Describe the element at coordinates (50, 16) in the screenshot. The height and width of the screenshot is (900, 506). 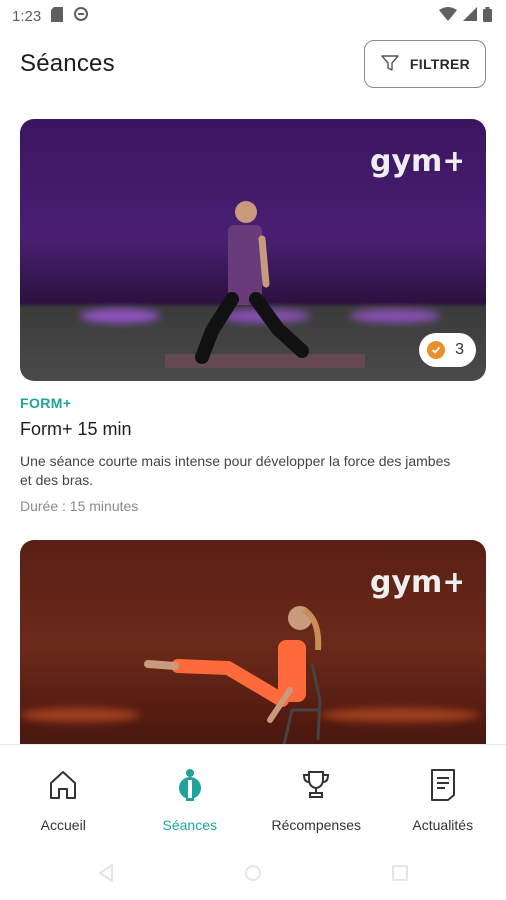
I see `status-left: 1:23` at that location.